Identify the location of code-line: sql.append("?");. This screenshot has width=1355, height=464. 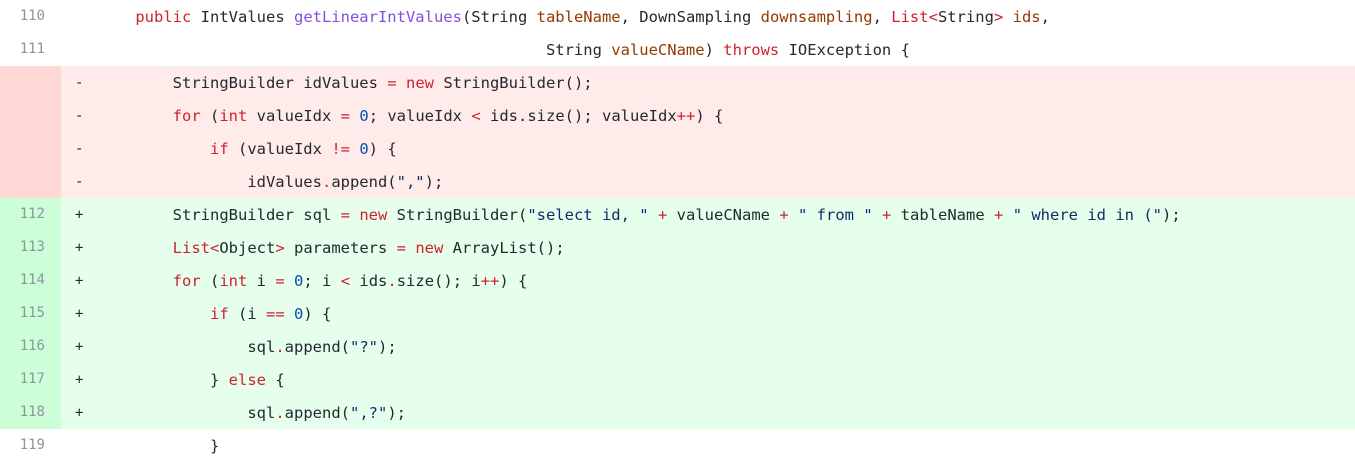
(247, 346).